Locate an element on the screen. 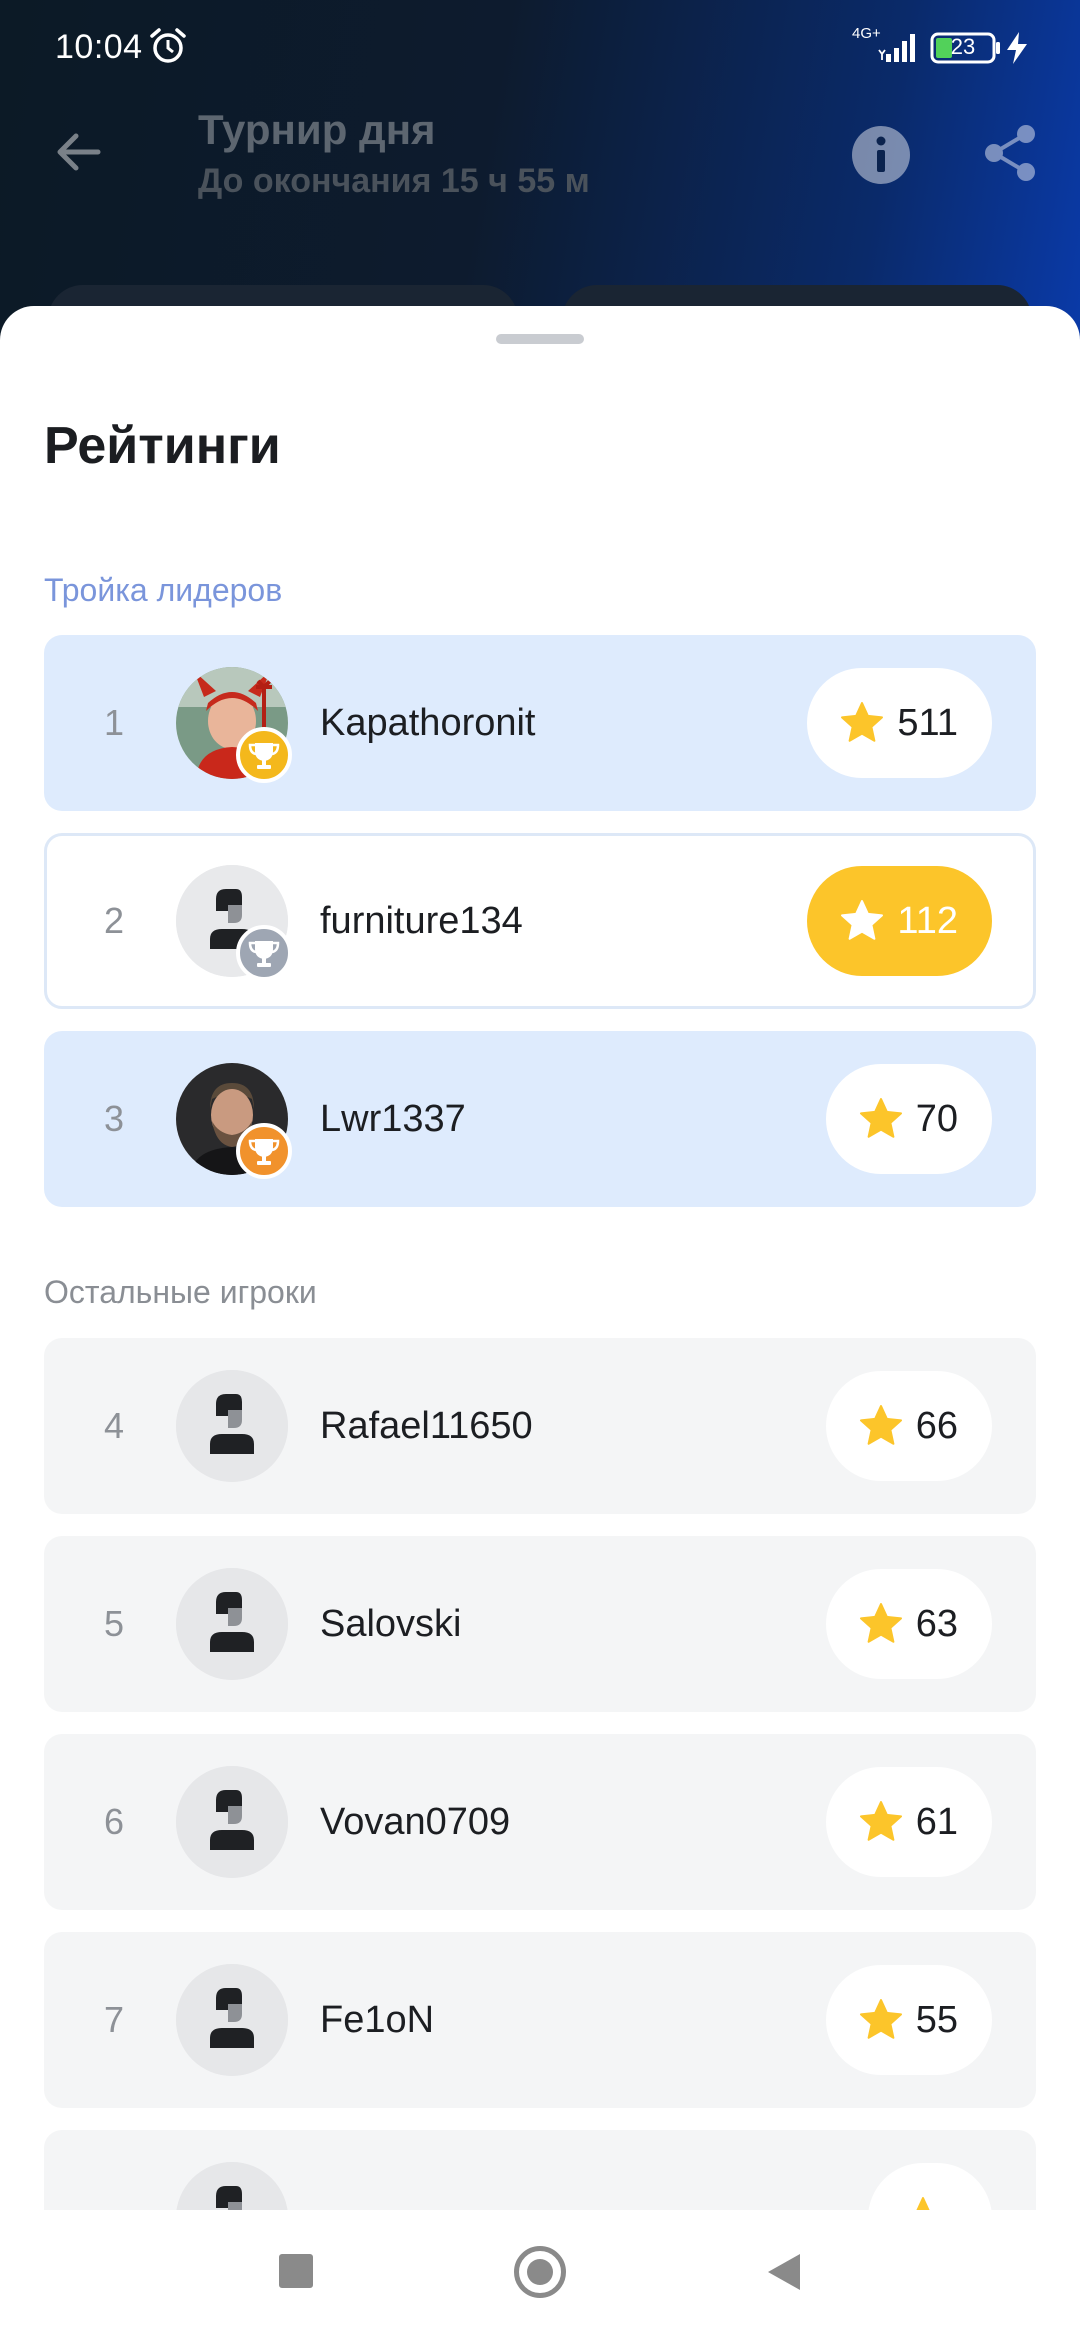 Image resolution: width=1080 pixels, height=2340 pixels. sheet-title: Рейтинги is located at coordinates (162, 446).